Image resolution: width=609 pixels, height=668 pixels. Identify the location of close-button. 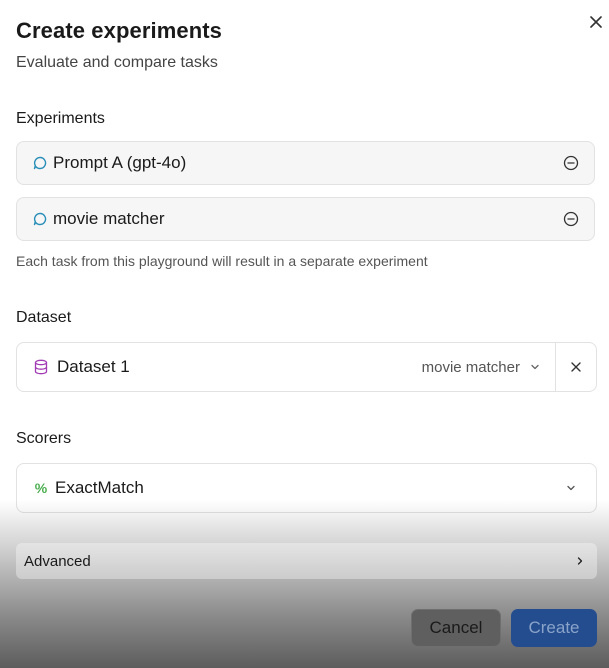
(596, 22).